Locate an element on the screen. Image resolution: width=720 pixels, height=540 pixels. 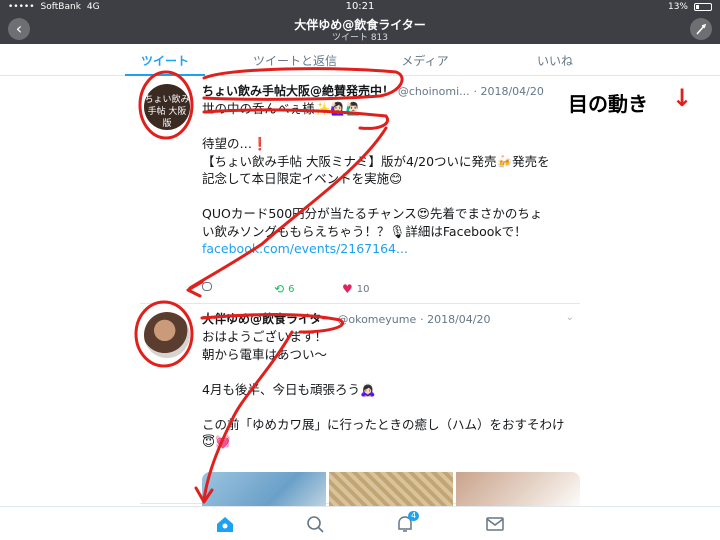
reply-button is located at coordinates (207, 286).